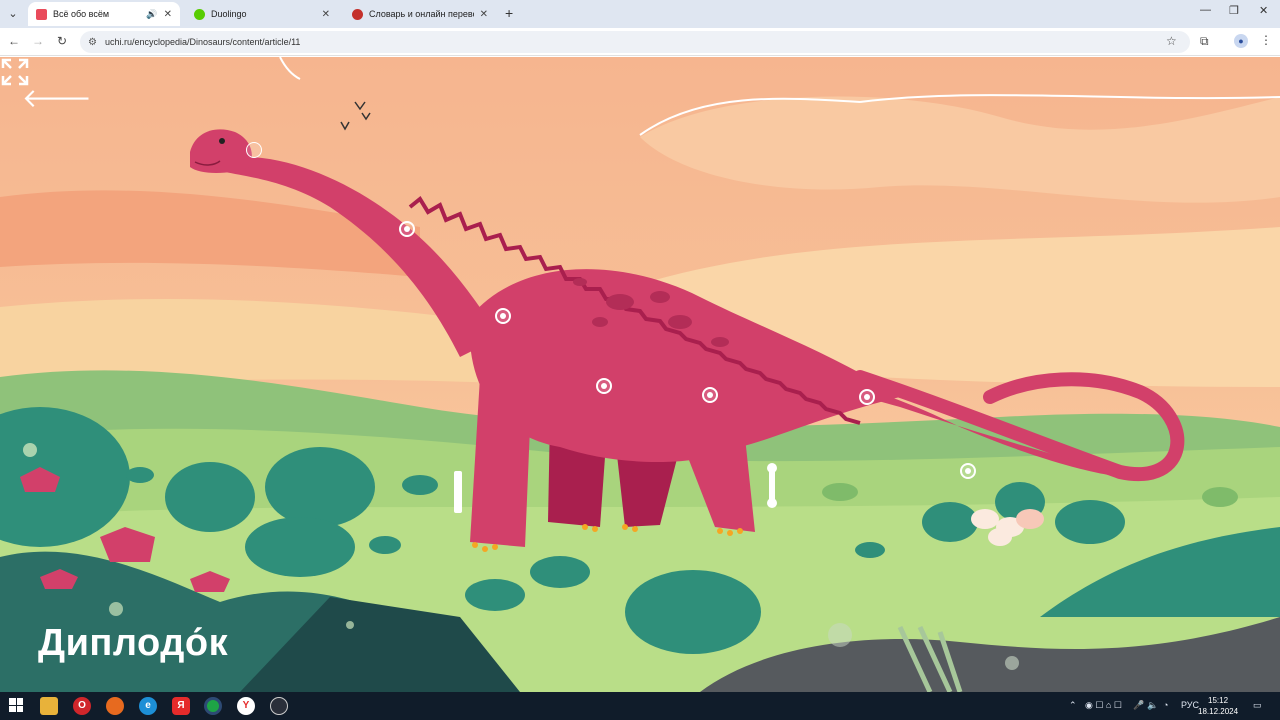  Describe the element at coordinates (181, 706) in the screenshot. I see `yandex-icon: Я` at that location.